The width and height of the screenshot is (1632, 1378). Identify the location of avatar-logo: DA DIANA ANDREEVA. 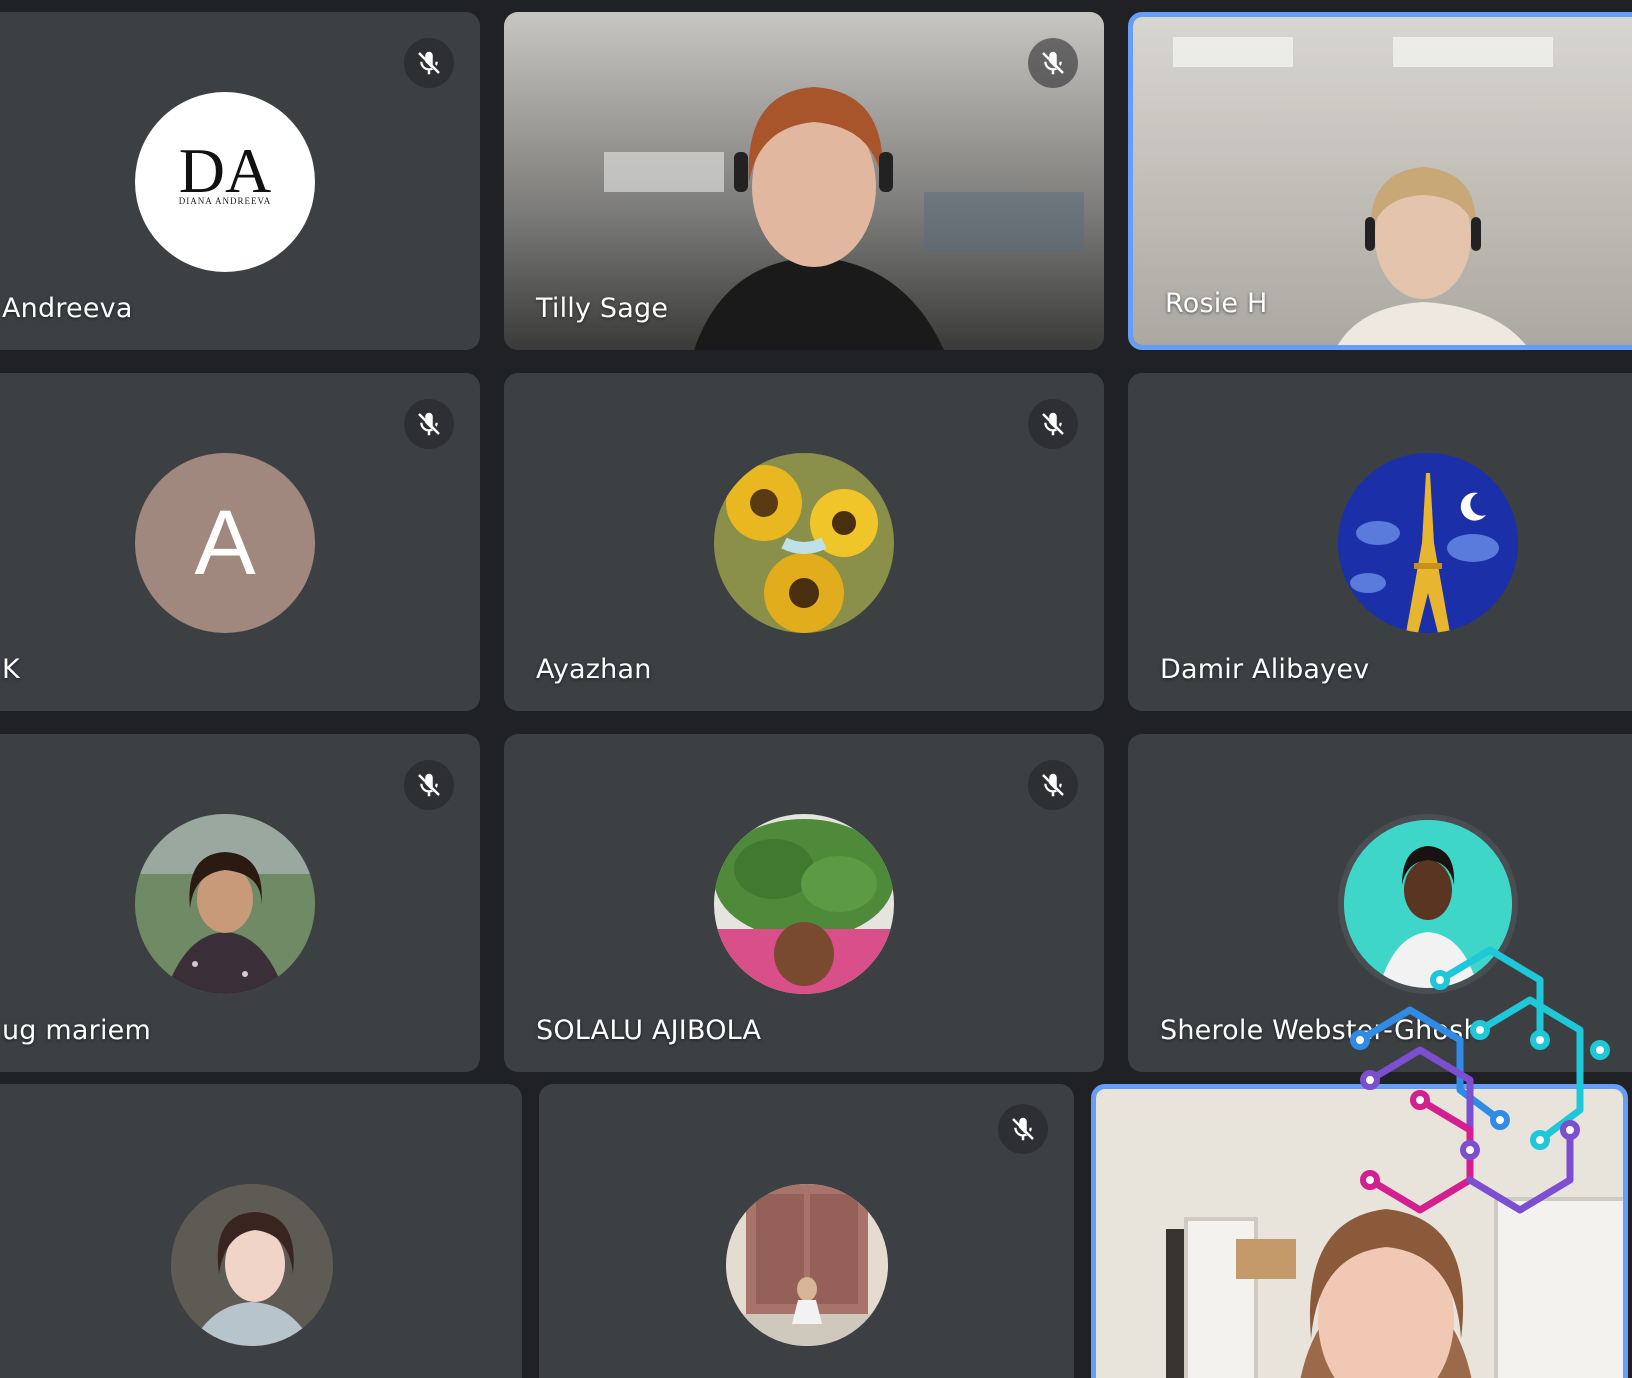
(225, 182).